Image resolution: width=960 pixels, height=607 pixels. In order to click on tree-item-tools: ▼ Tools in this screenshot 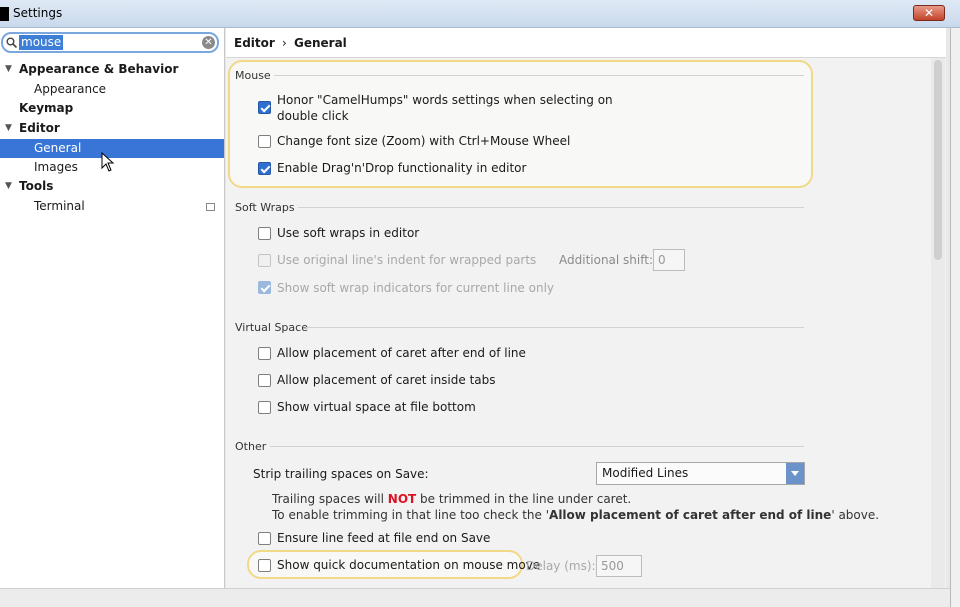, I will do `click(112, 186)`.